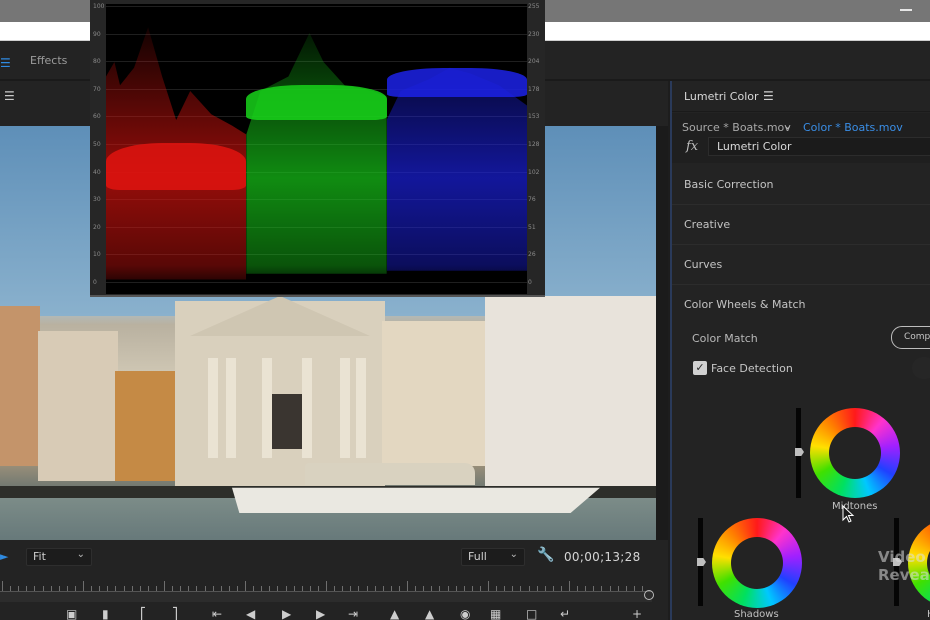  What do you see at coordinates (703, 264) in the screenshot?
I see `section-label: Curves` at bounding box center [703, 264].